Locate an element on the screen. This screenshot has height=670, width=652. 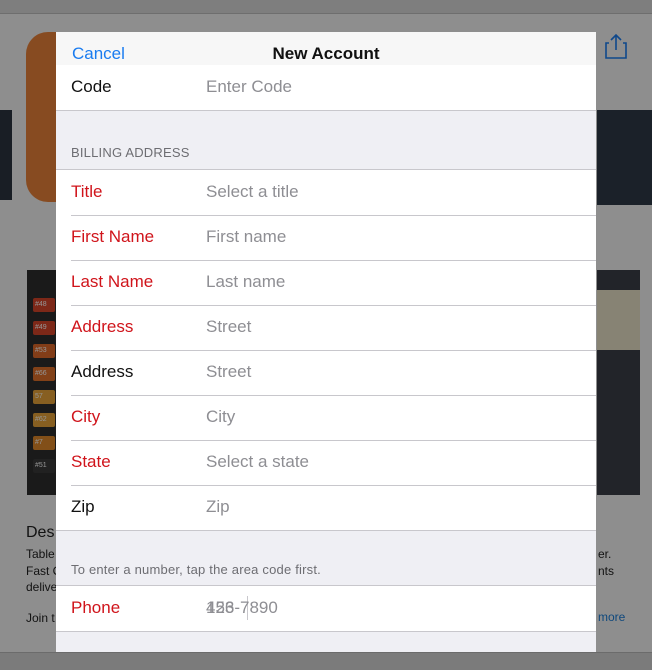
page-title: New Account is located at coordinates (326, 53).